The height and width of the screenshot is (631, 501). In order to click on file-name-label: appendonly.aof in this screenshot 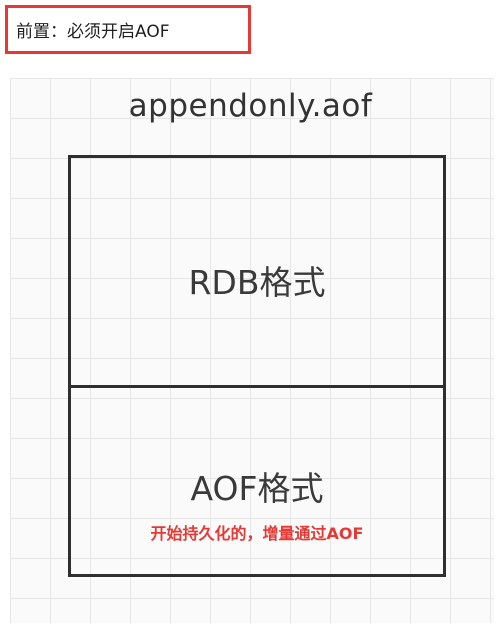, I will do `click(250, 106)`.